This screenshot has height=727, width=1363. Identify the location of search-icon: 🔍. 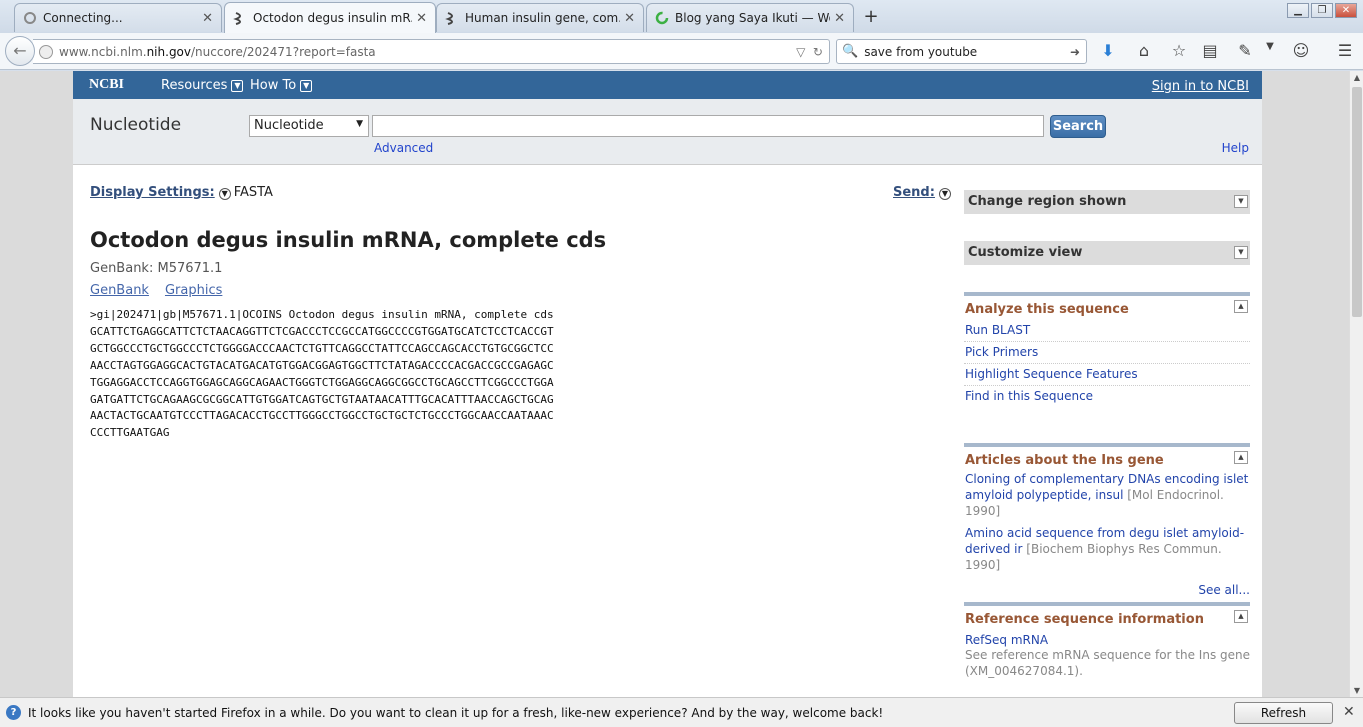
(850, 51).